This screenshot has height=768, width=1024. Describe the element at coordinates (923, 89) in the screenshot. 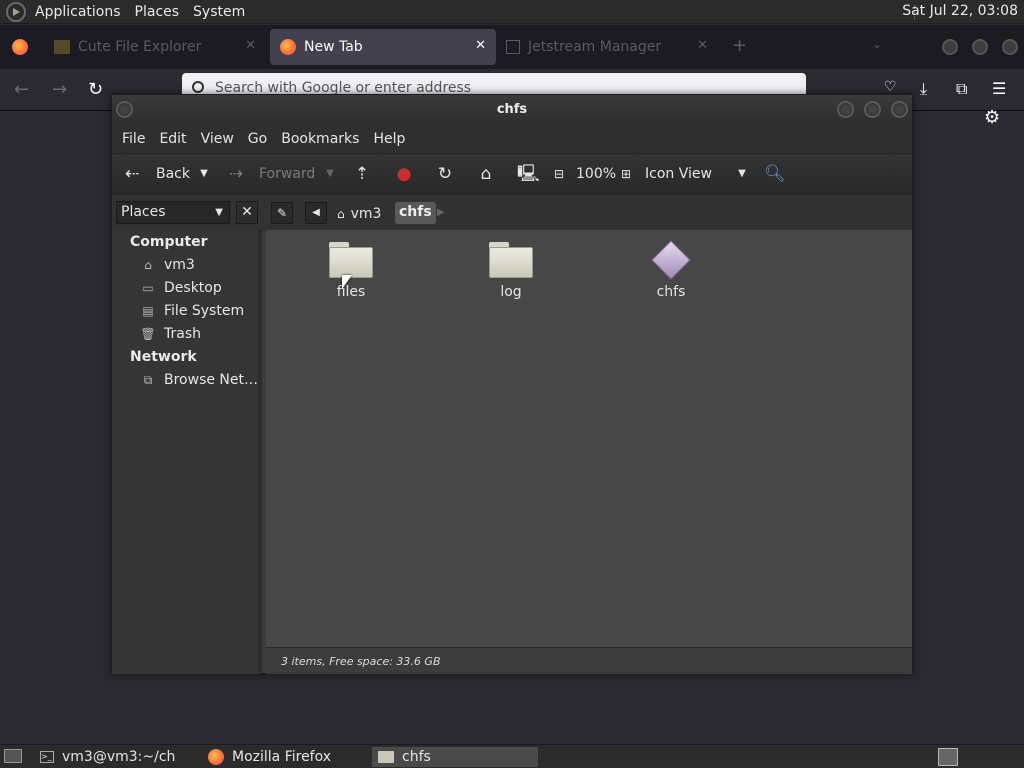

I see `download-icon: ⤓` at that location.